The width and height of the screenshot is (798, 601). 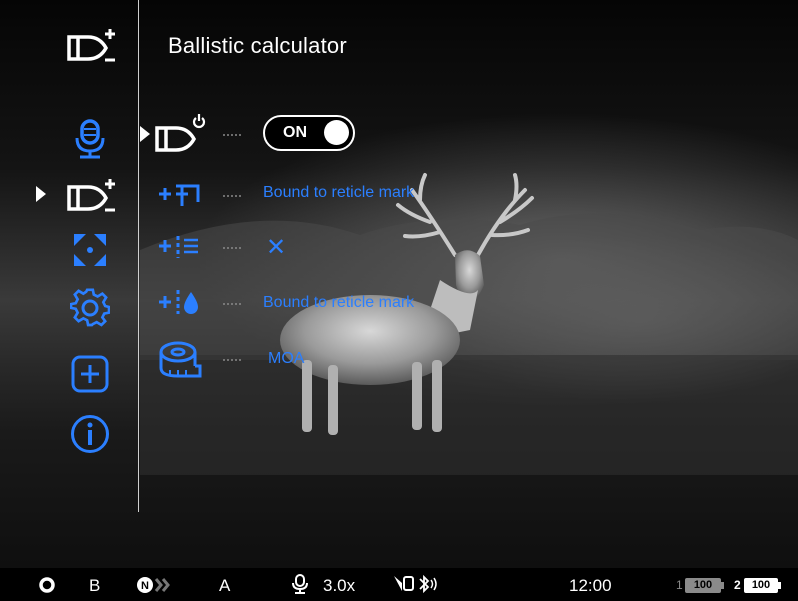 I want to click on toggle-label: ON, so click(x=295, y=132).